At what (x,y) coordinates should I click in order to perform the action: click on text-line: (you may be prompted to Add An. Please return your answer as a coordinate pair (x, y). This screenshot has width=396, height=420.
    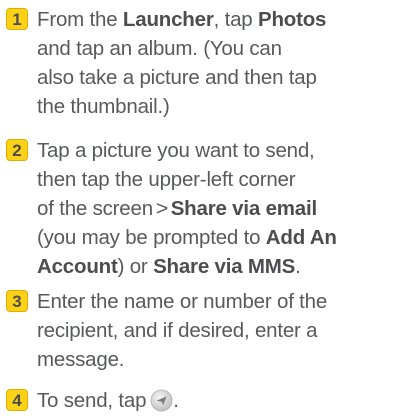
    Looking at the image, I should click on (187, 237).